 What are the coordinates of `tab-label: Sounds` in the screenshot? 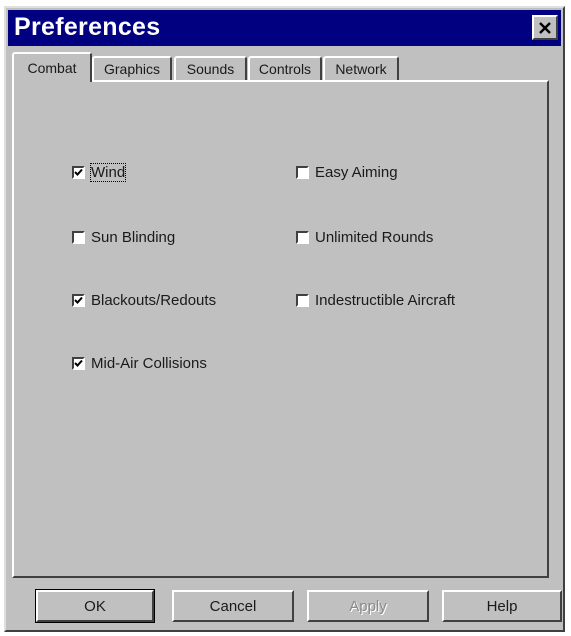 It's located at (210, 69).